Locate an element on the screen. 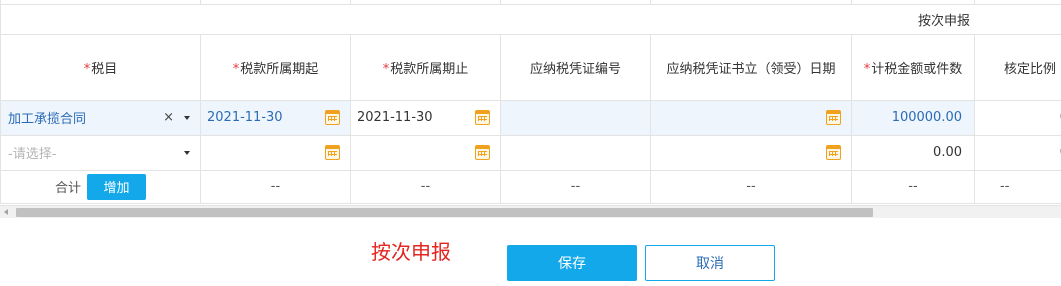 The image size is (1061, 286). tax-item-select: -请选择- is located at coordinates (100, 152).